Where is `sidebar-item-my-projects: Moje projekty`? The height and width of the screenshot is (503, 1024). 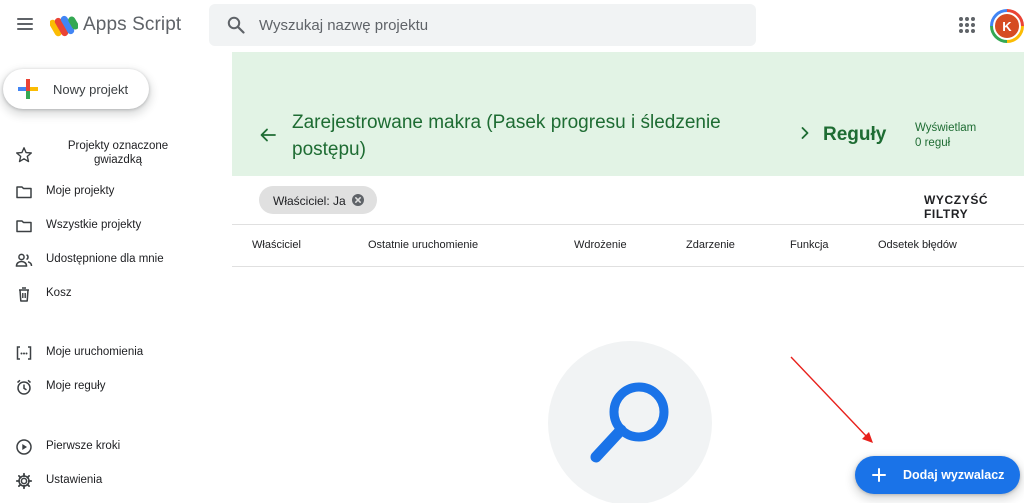 sidebar-item-my-projects: Moje projekty is located at coordinates (110, 192).